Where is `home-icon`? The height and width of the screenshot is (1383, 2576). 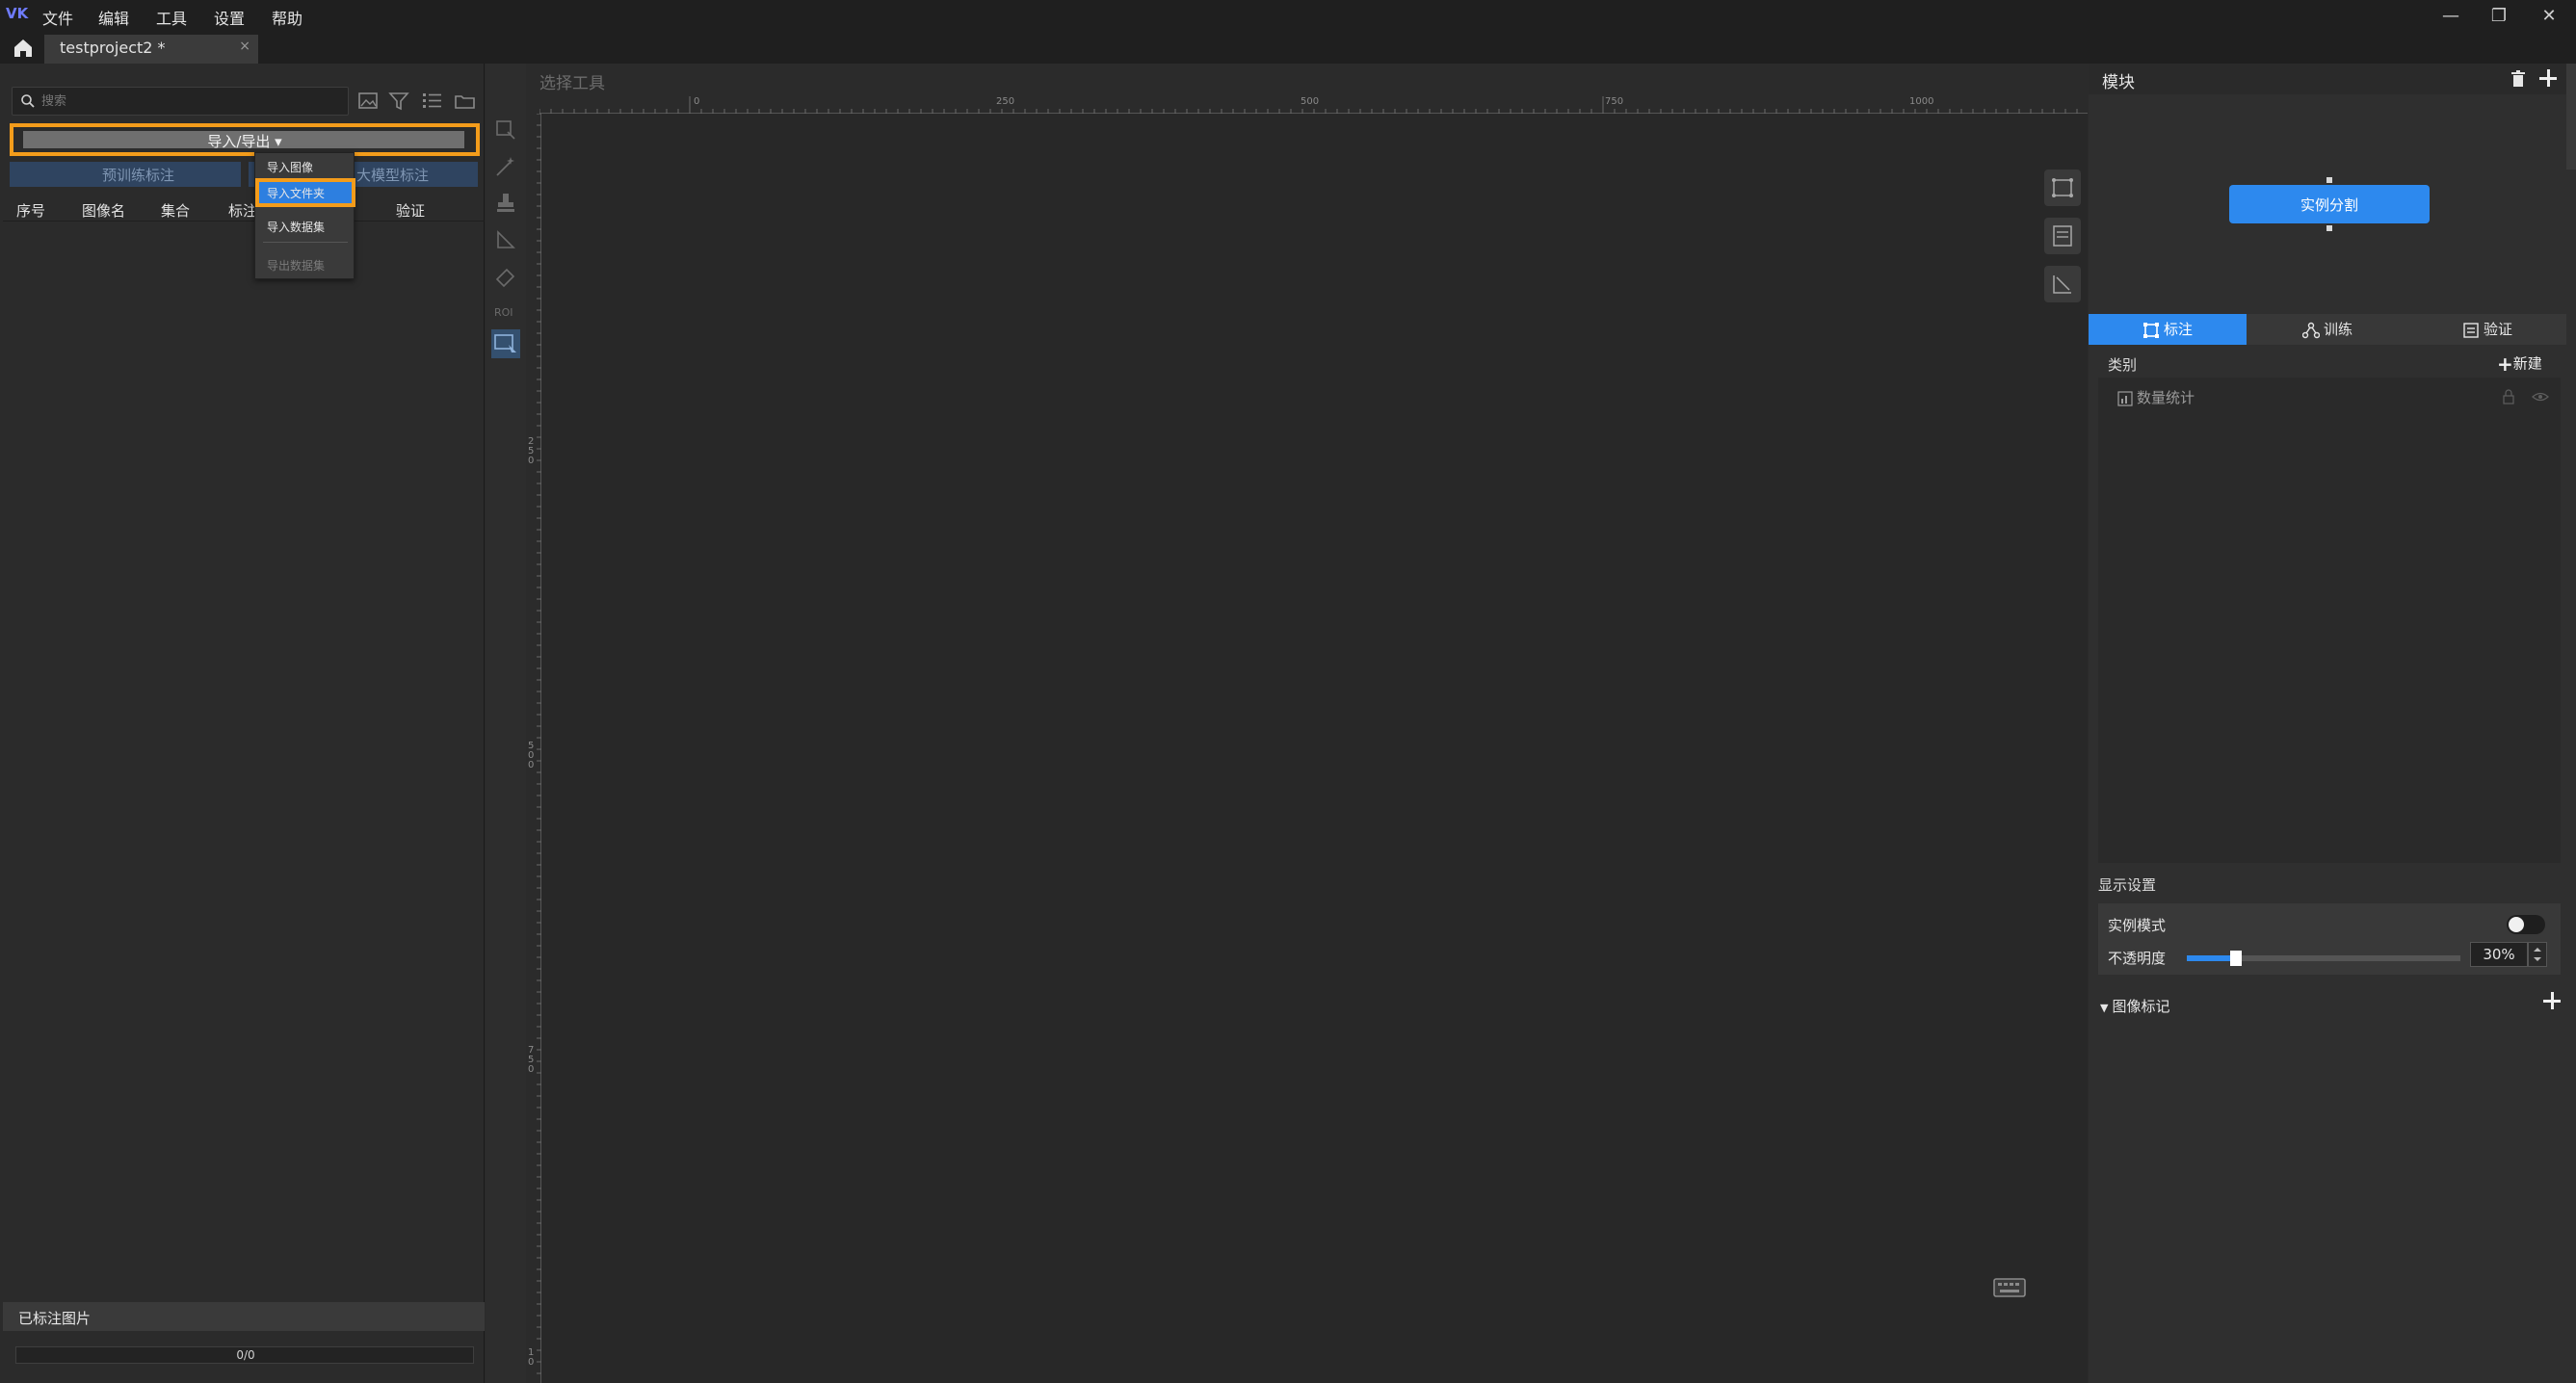
home-icon is located at coordinates (24, 48).